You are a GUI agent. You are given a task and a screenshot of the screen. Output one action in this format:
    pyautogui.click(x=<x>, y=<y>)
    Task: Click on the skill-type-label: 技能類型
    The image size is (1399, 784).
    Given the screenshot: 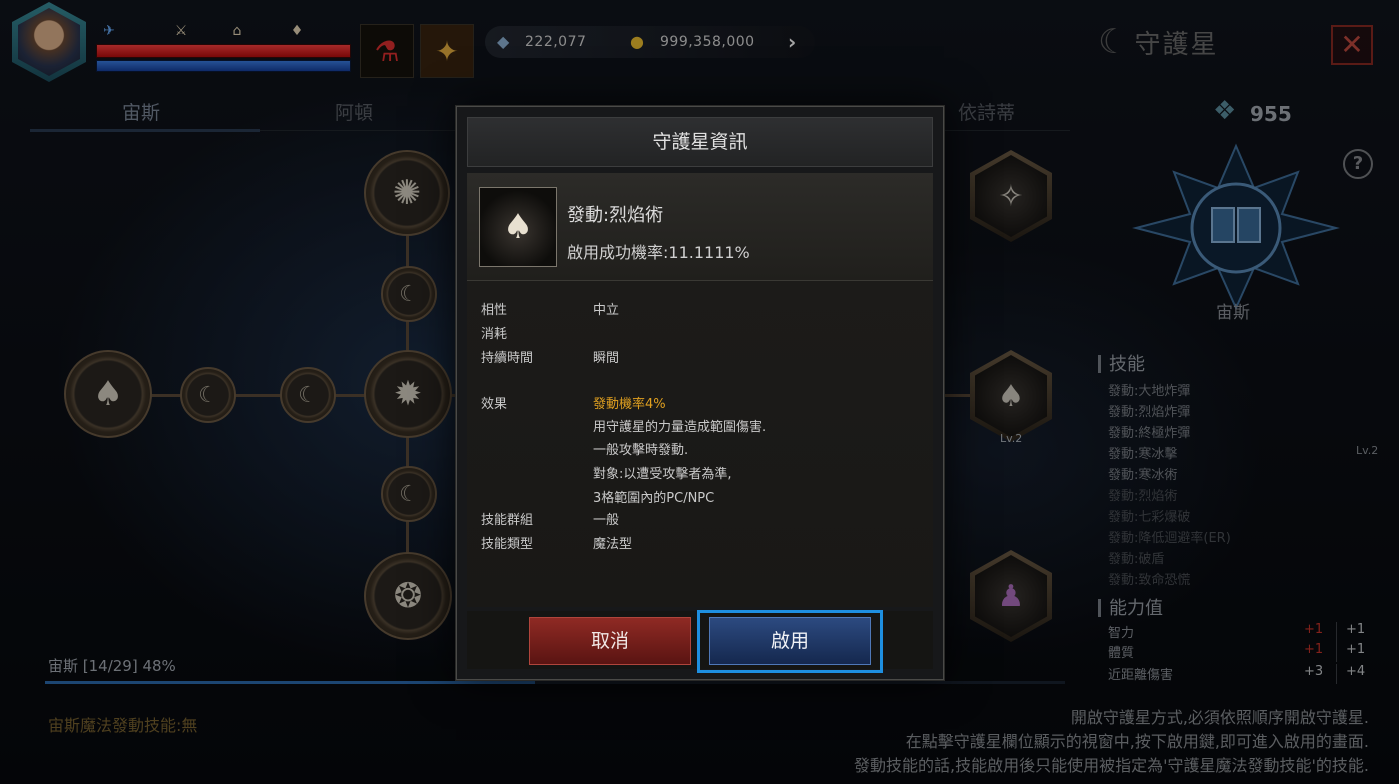 What is the action you would take?
    pyautogui.click(x=507, y=544)
    